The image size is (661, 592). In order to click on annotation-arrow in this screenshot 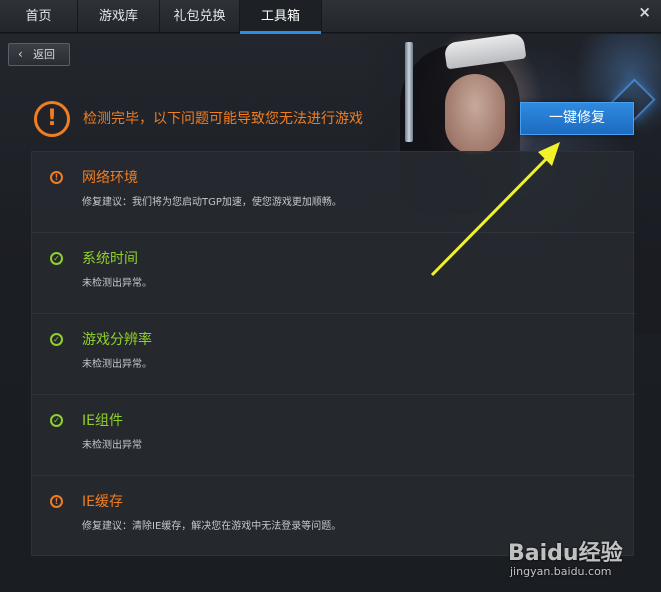, I will do `click(495, 209)`.